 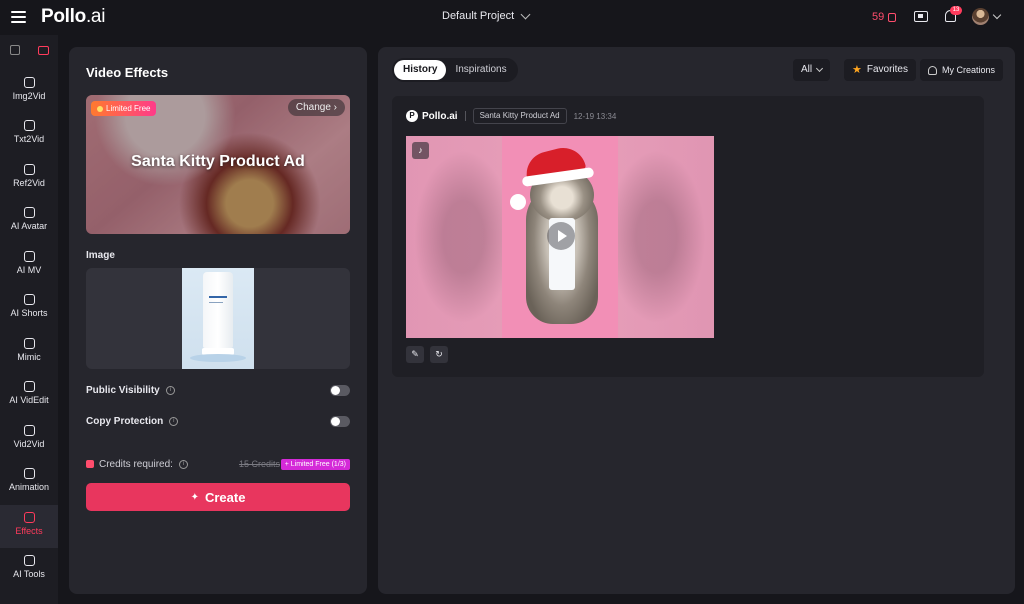 I want to click on favorites-button: ★ Favorites, so click(x=880, y=70).